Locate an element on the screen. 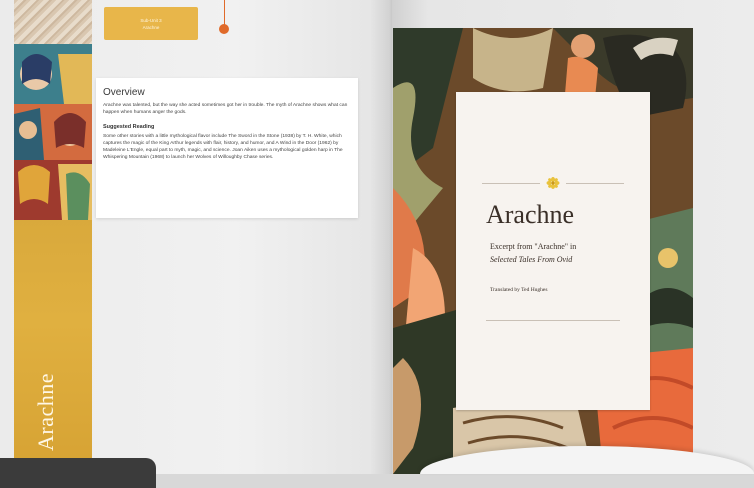  excerpt-line-2: Selected Tales From Ovid is located at coordinates (531, 259).